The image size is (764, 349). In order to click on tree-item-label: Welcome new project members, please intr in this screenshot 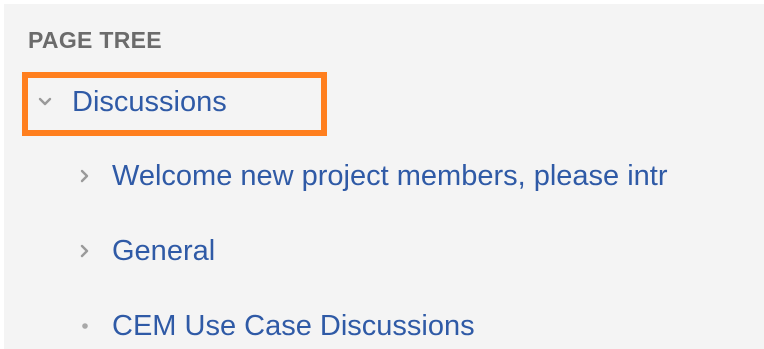, I will do `click(390, 176)`.